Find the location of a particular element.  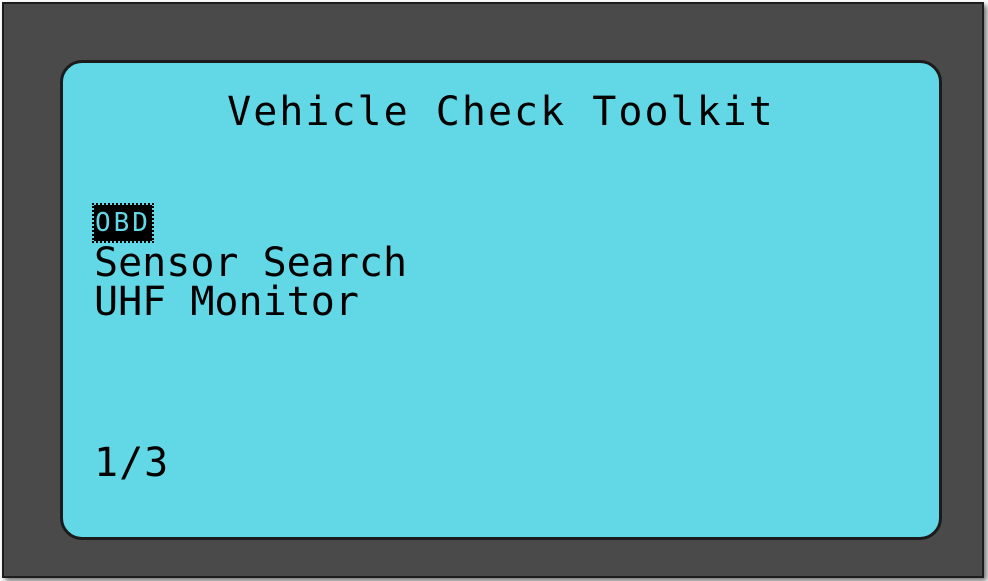

menu-item-obd: OBD is located at coordinates (249, 223).